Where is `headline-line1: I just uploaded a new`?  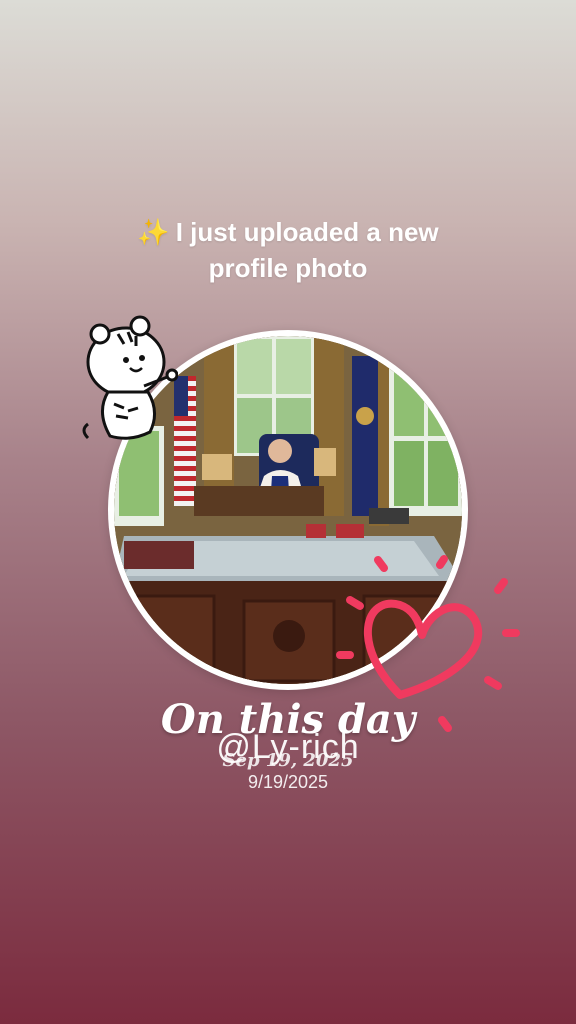
headline-line1: I just uploaded a new is located at coordinates (307, 232).